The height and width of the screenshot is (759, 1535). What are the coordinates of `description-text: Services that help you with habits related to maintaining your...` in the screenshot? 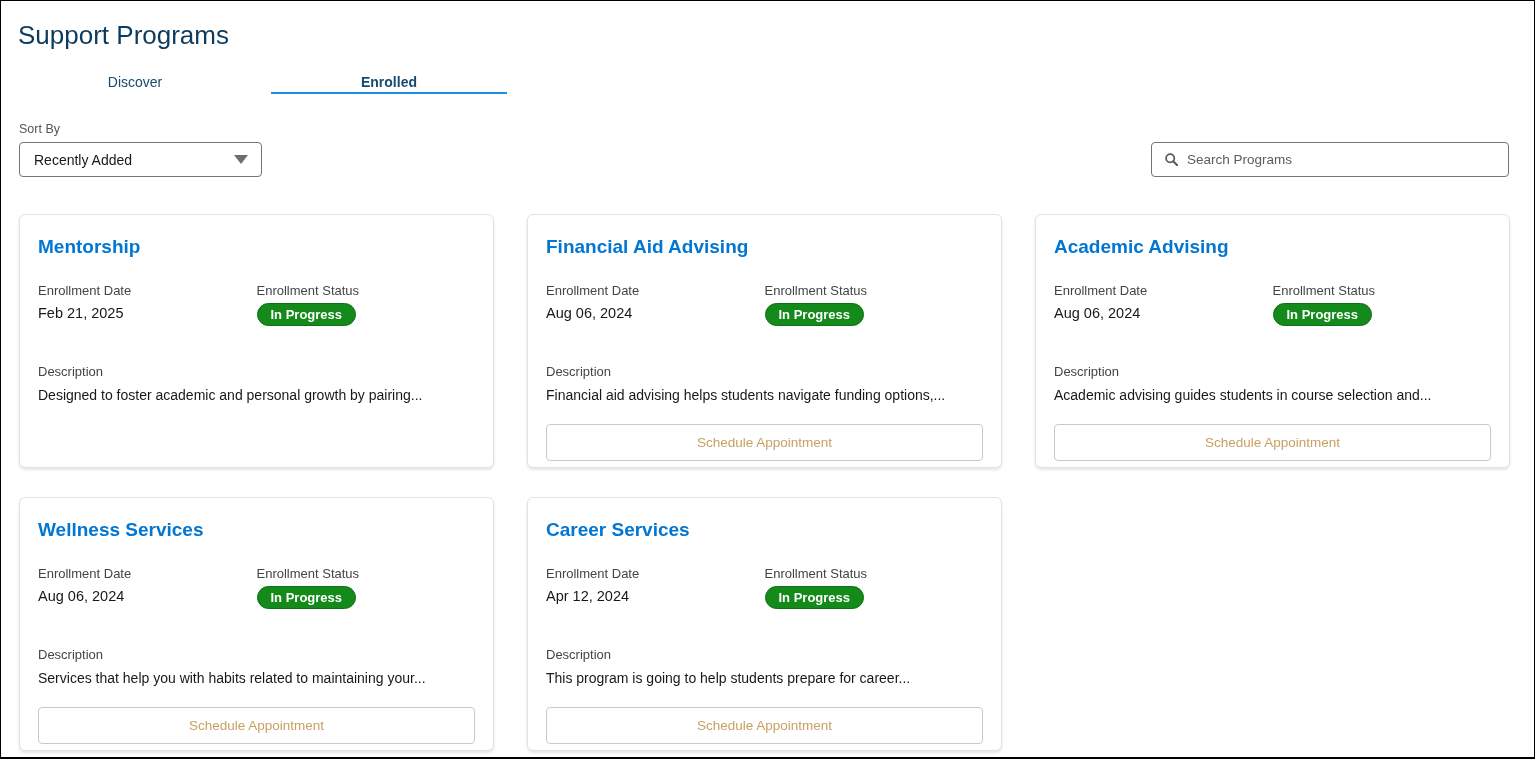 It's located at (232, 678).